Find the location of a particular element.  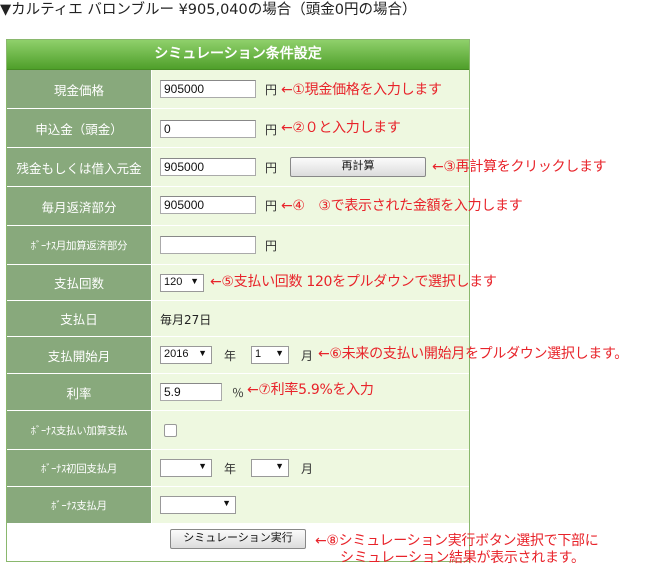

loan-principal-label: 残金もしくは借入元金 is located at coordinates (79, 167).